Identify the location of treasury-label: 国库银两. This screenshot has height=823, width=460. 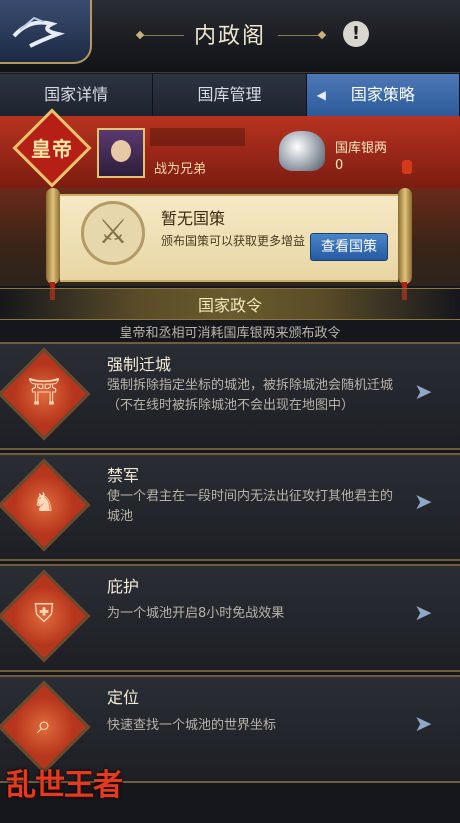
(361, 148).